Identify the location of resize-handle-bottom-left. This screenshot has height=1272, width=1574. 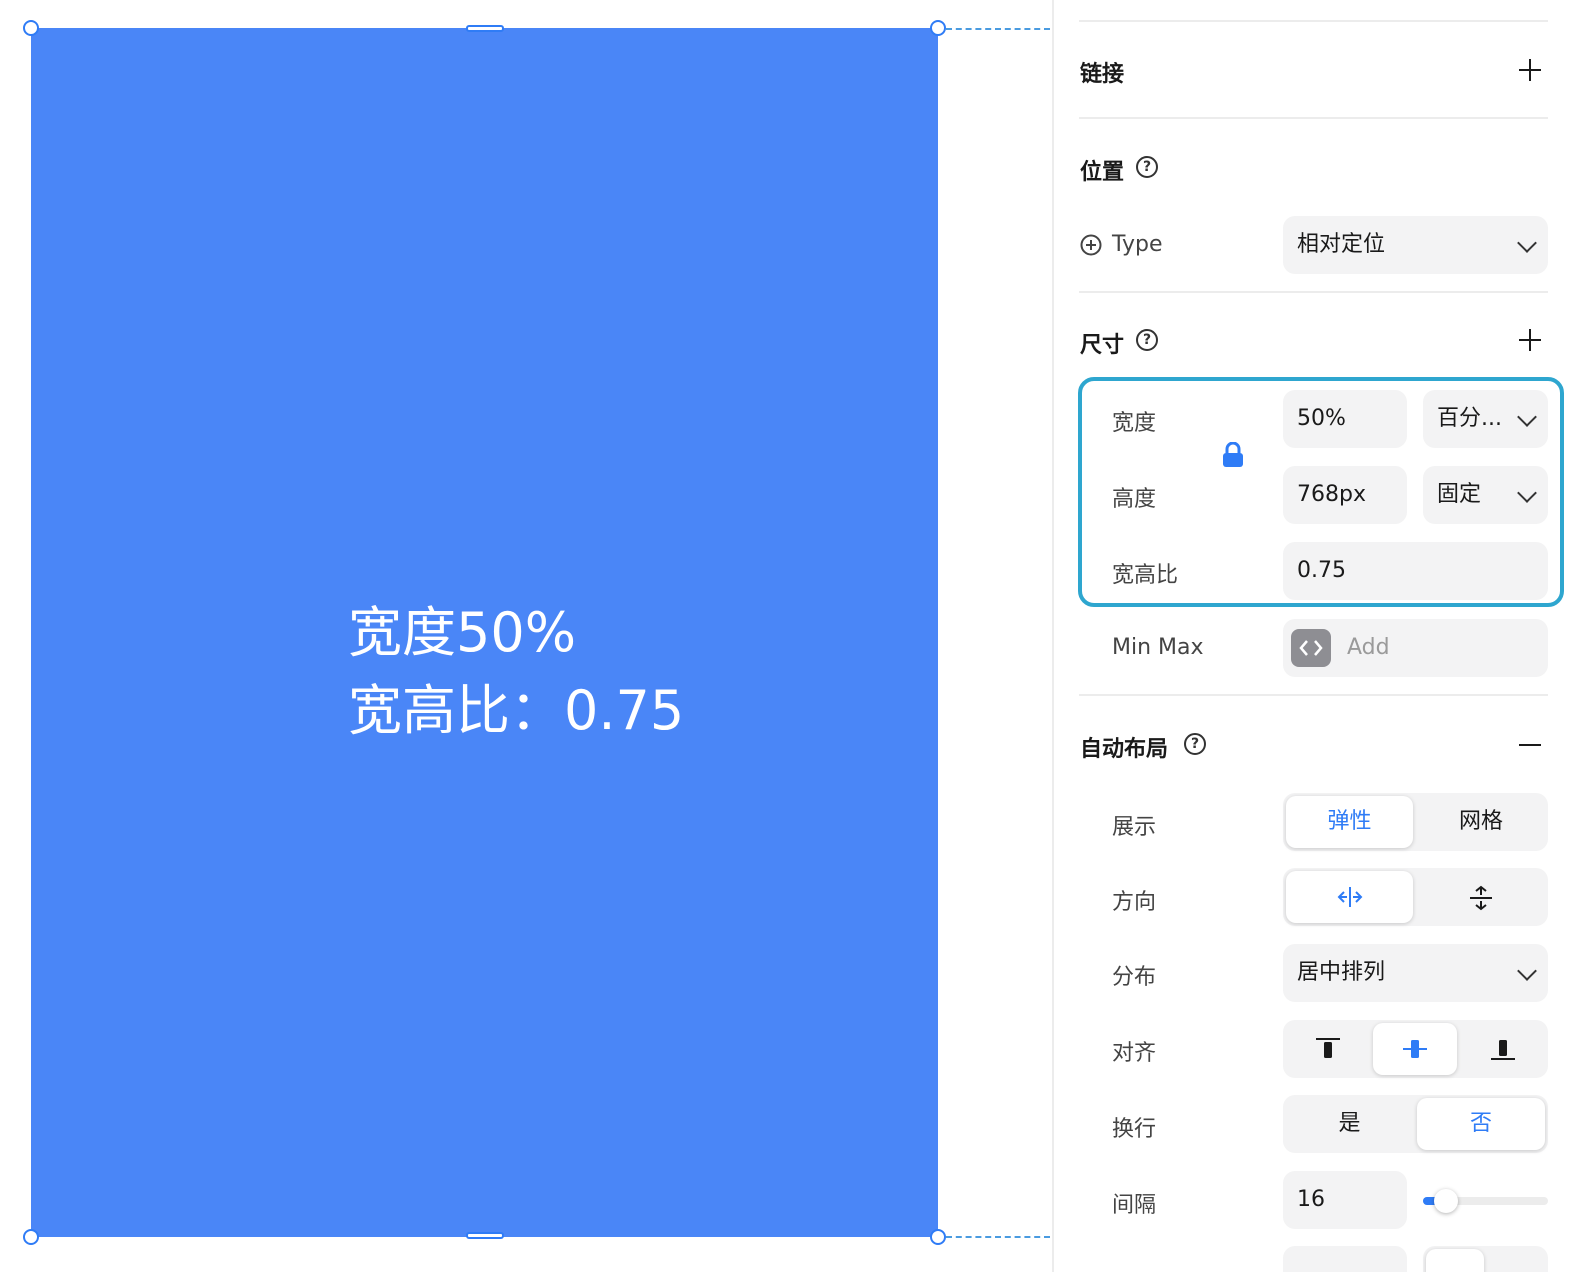
(31, 1237).